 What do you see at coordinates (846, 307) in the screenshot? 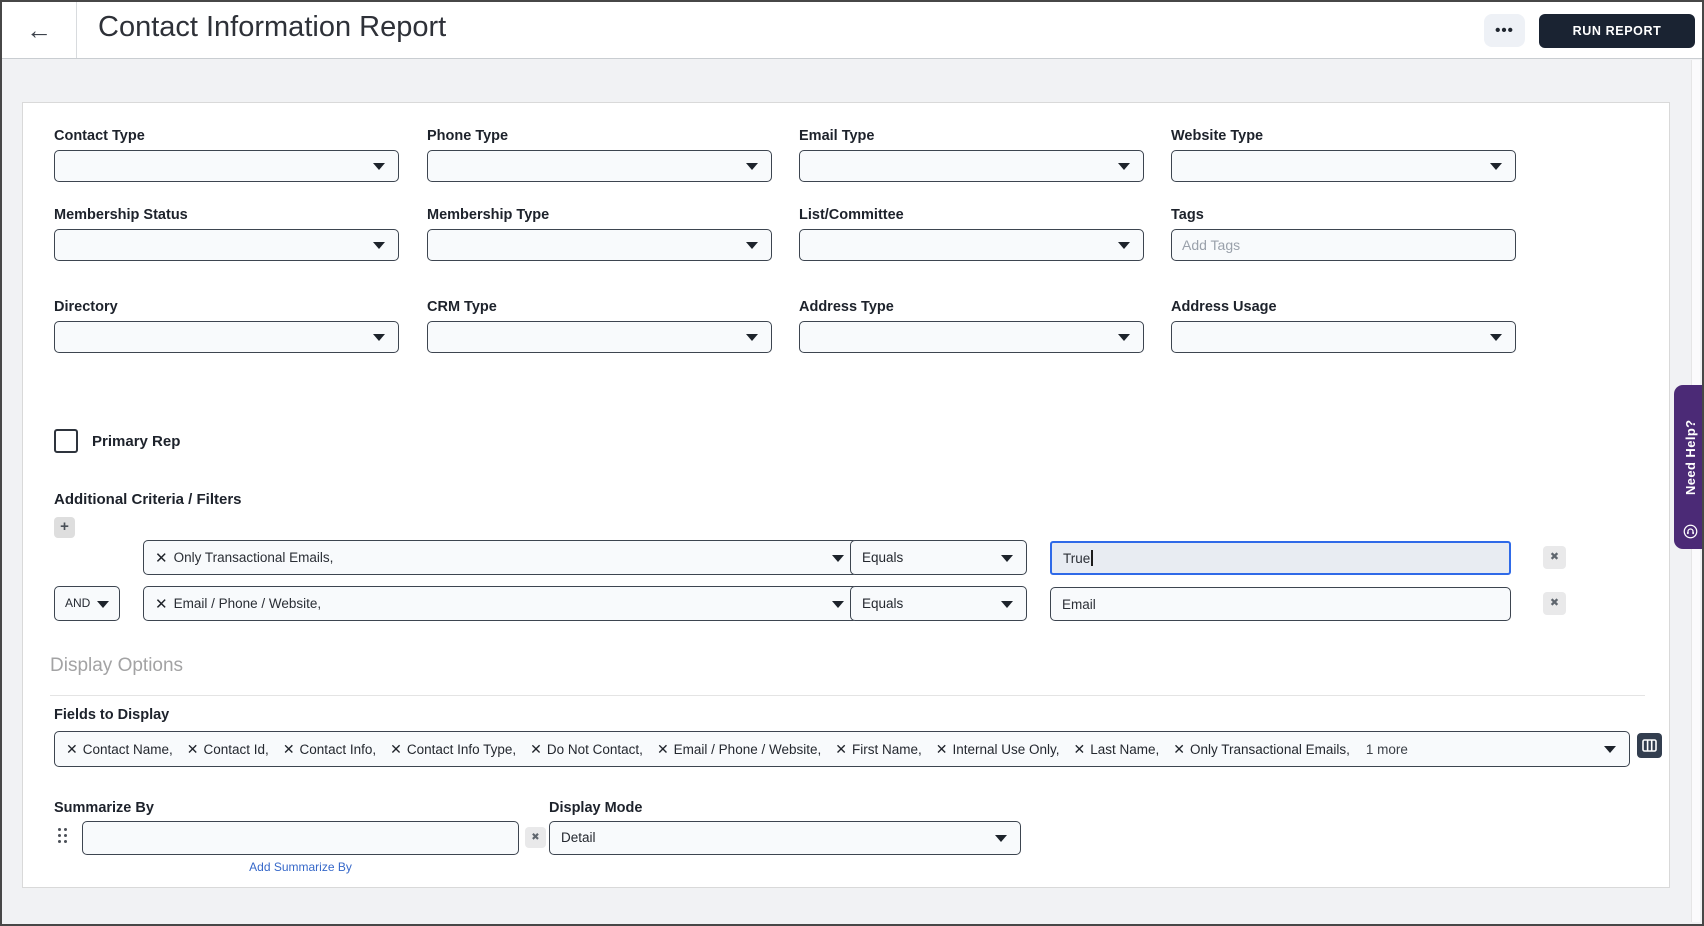
I see `address-type-label: Address Type` at bounding box center [846, 307].